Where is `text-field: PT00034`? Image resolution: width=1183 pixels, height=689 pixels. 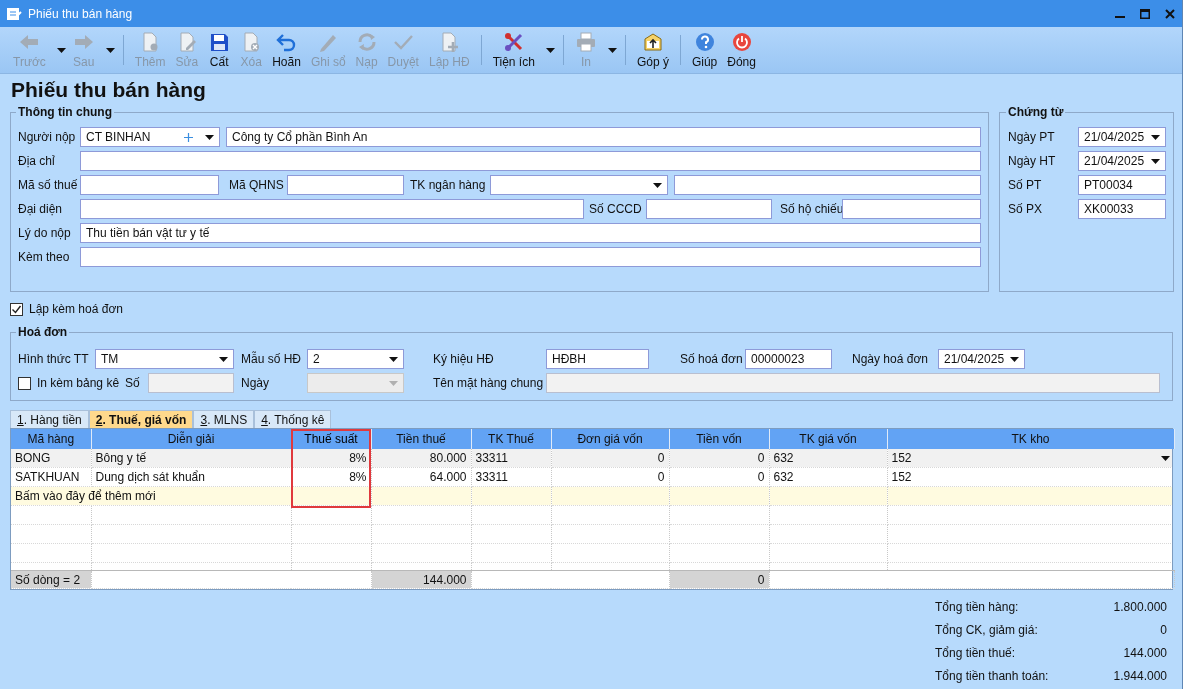 text-field: PT00034 is located at coordinates (1122, 185).